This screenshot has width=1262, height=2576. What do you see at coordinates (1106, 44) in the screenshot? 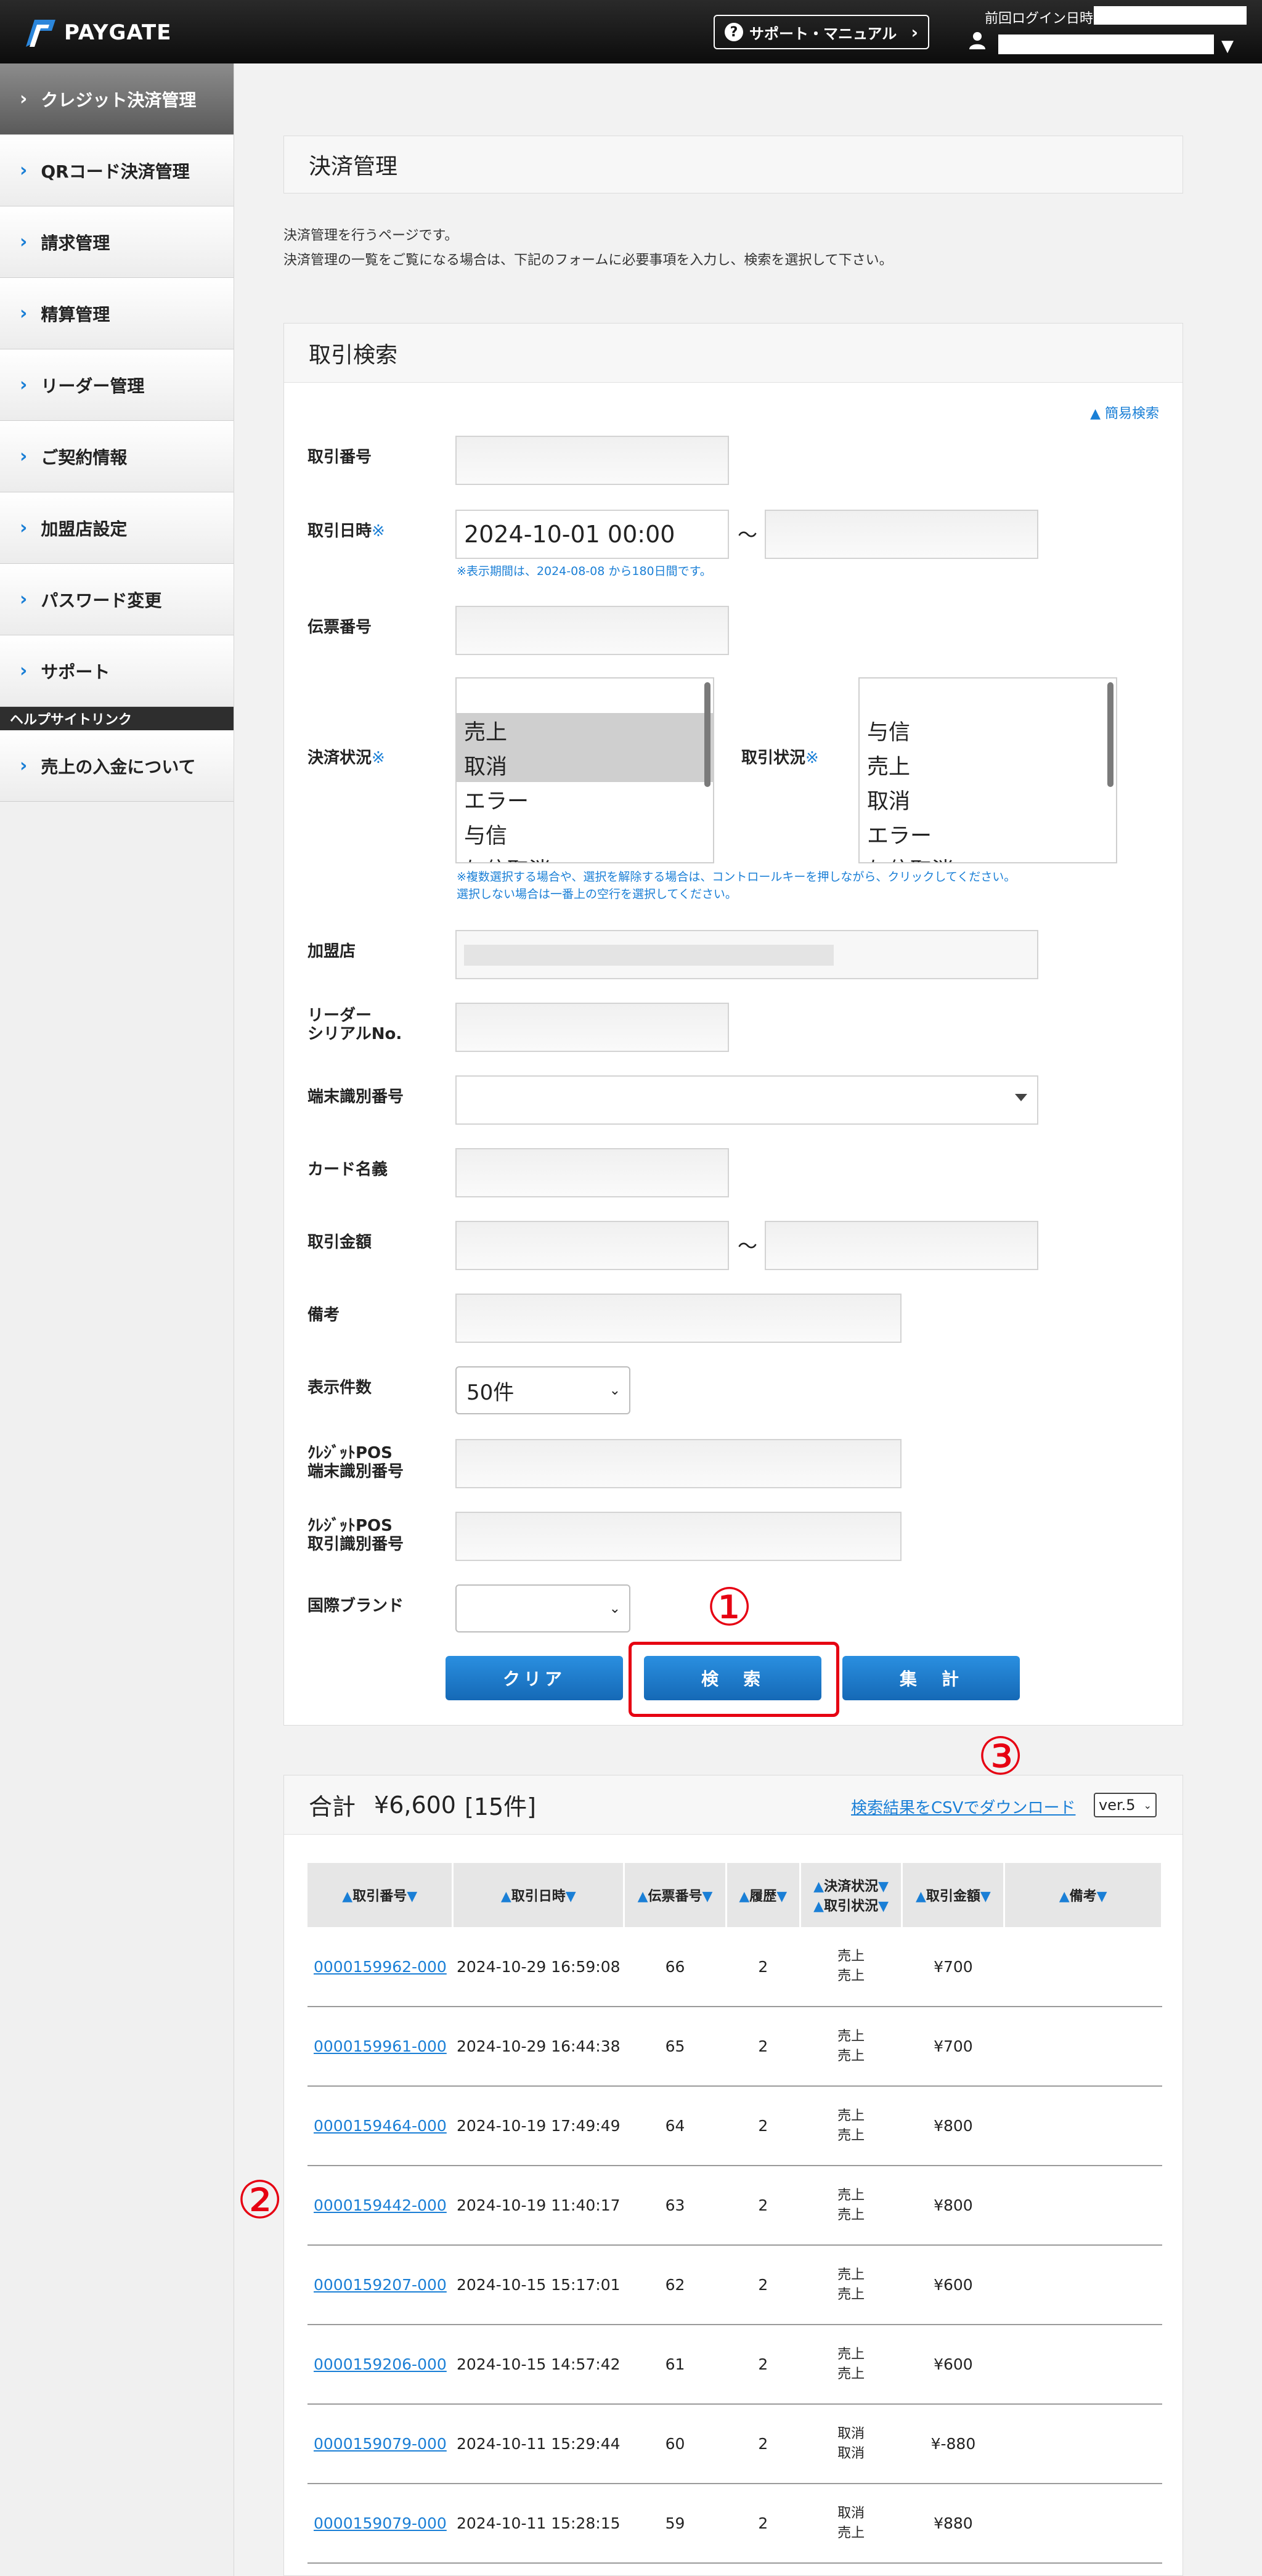
I see `user-name-field` at bounding box center [1106, 44].